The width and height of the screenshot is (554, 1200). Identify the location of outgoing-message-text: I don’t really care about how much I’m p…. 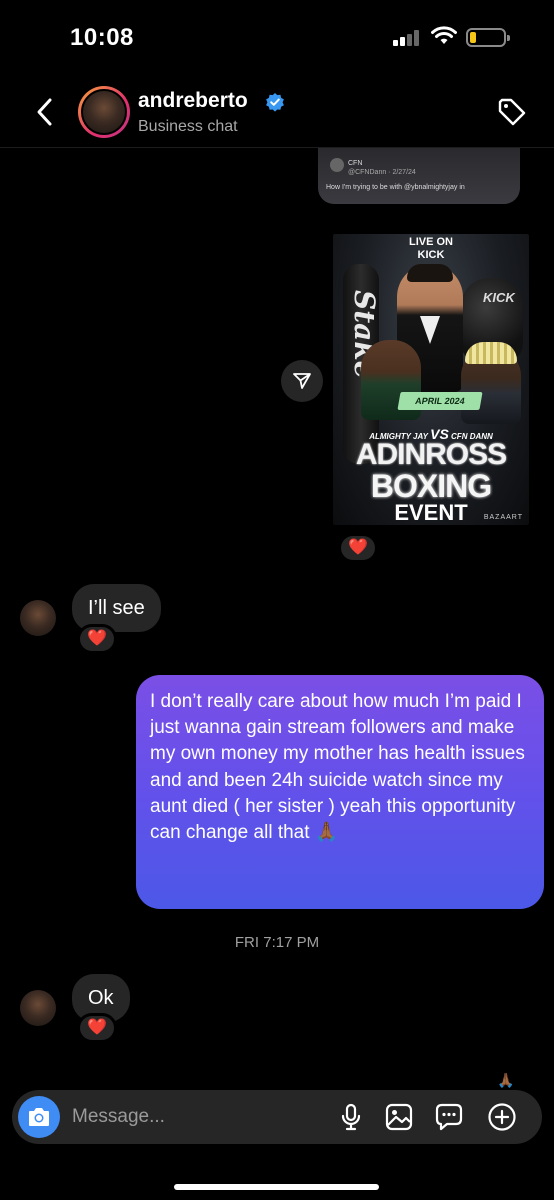
(337, 767).